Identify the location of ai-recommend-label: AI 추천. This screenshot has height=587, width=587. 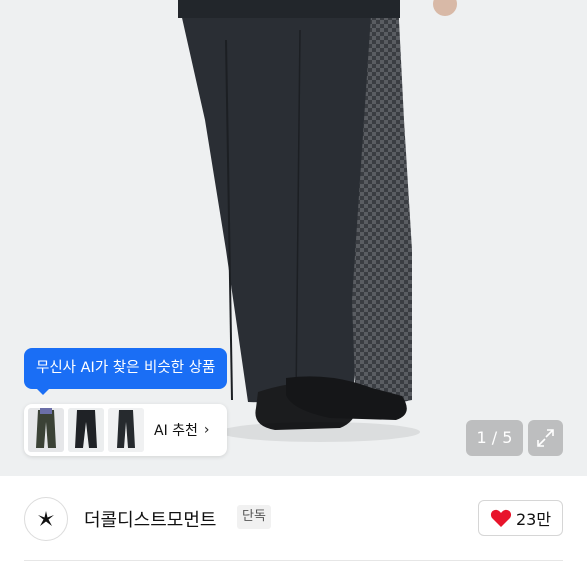
(176, 431).